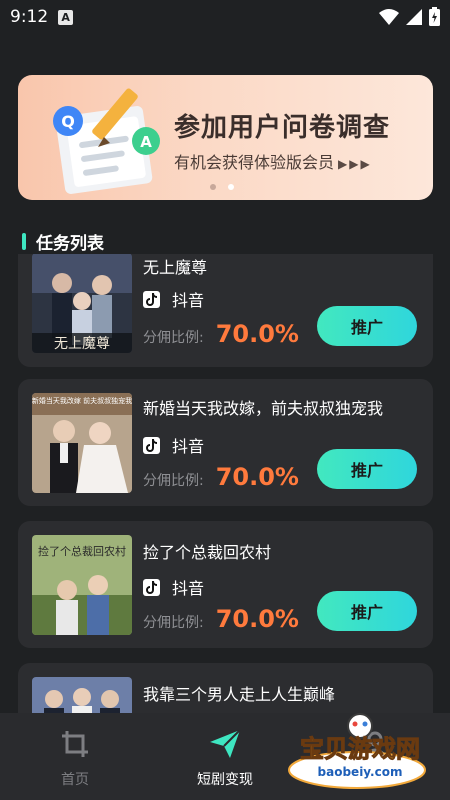 This screenshot has width=450, height=800. Describe the element at coordinates (82, 585) in the screenshot. I see `drama-poster: 捡了个总裁回农村` at that location.